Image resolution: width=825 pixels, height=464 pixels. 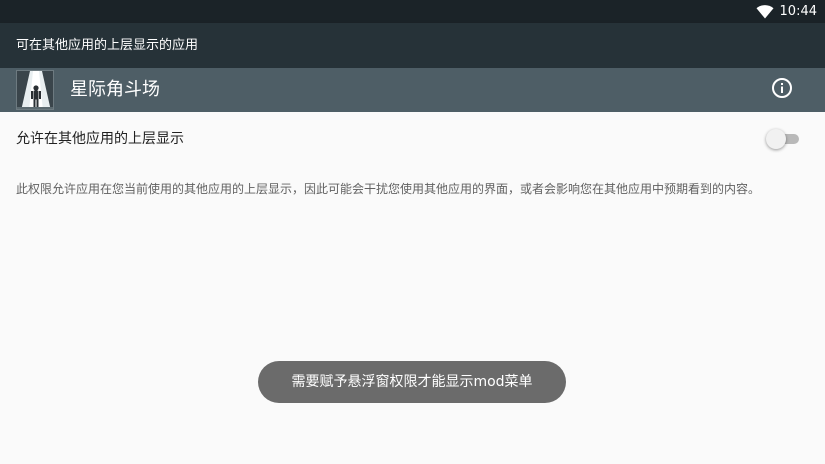 I want to click on app-name: 星际角斗场, so click(x=115, y=89).